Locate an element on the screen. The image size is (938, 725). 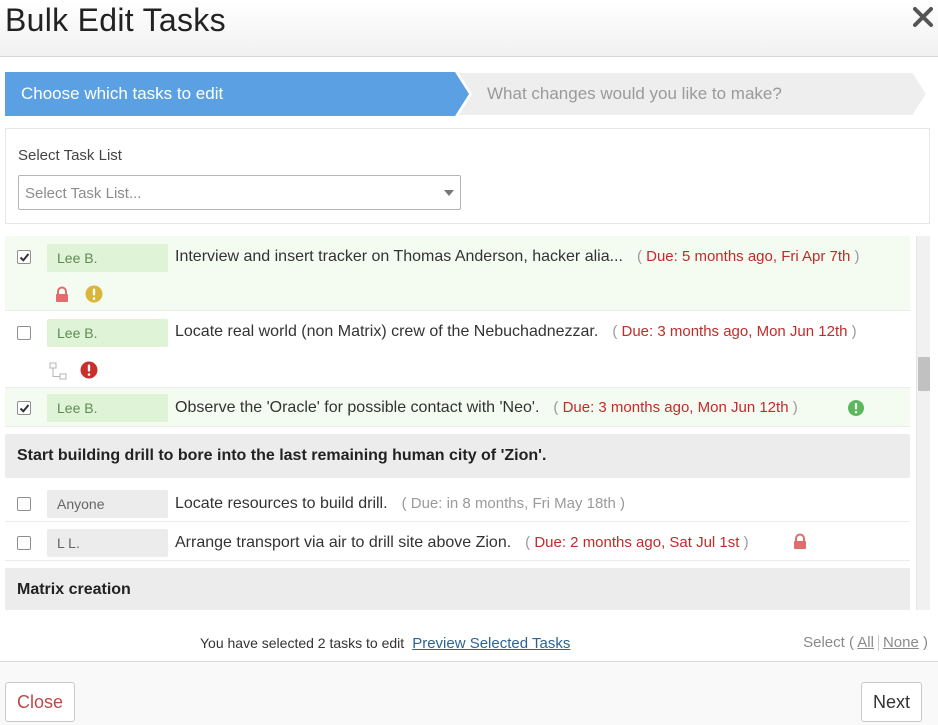
assignee-badge: L L. is located at coordinates (107, 543).